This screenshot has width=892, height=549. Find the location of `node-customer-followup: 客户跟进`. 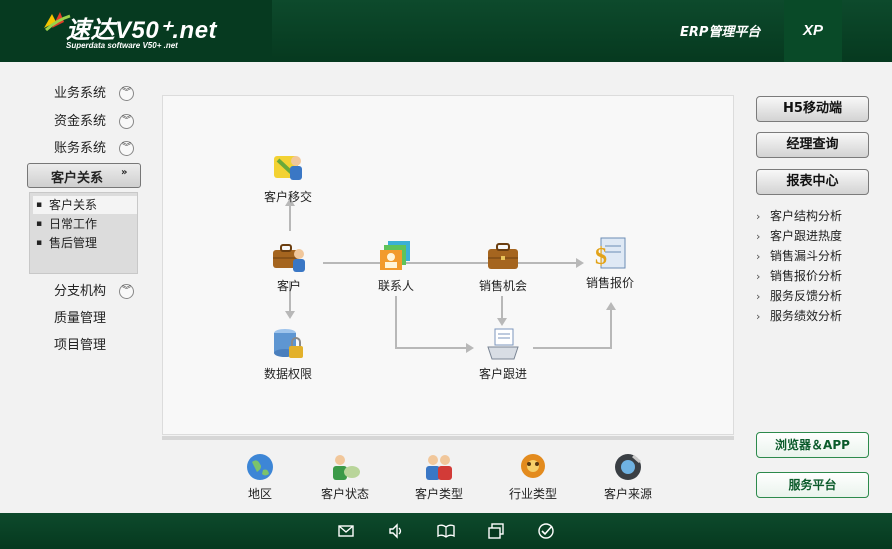

node-customer-followup: 客户跟进 is located at coordinates (503, 354).